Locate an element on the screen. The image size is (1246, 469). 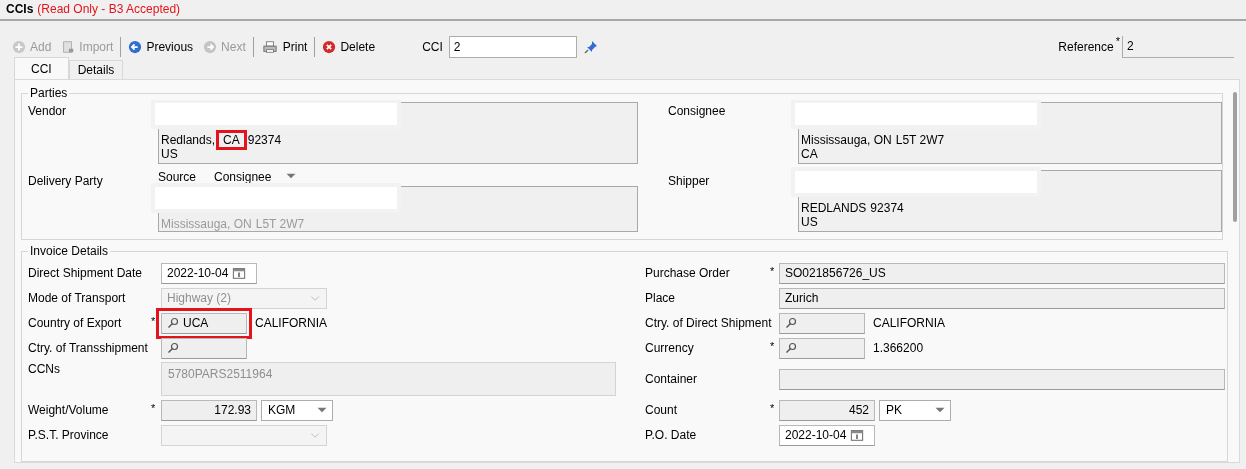
field-label: Consignee is located at coordinates (697, 111).